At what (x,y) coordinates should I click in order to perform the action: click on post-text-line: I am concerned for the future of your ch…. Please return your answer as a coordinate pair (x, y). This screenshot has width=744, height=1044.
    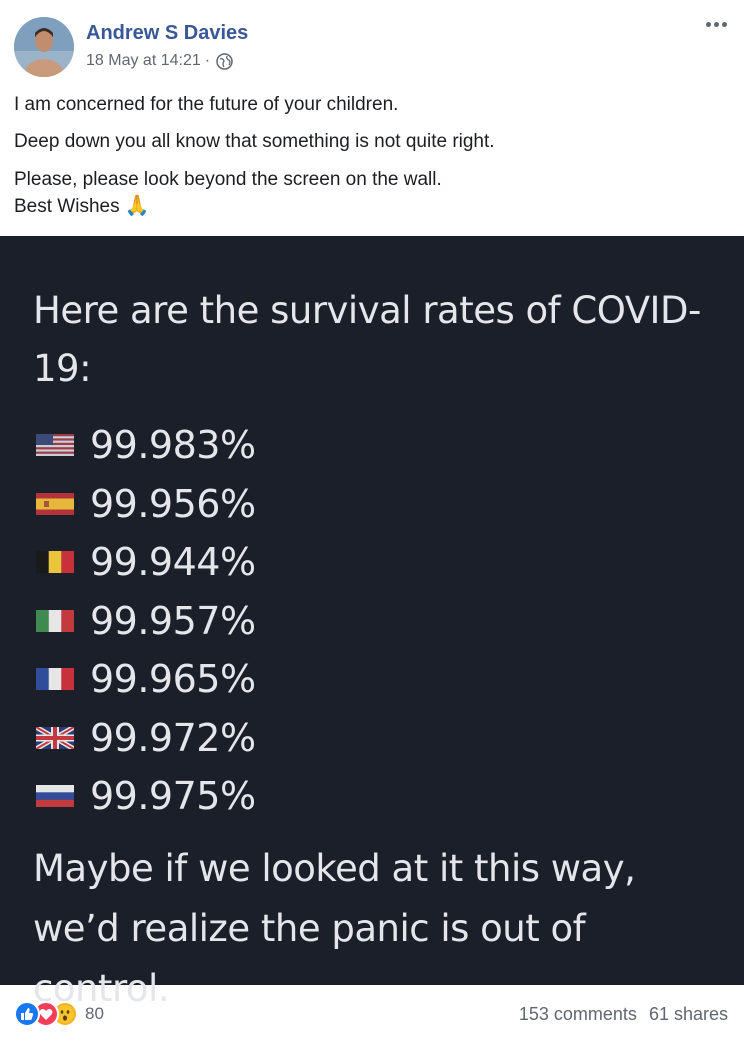
    Looking at the image, I should click on (206, 104).